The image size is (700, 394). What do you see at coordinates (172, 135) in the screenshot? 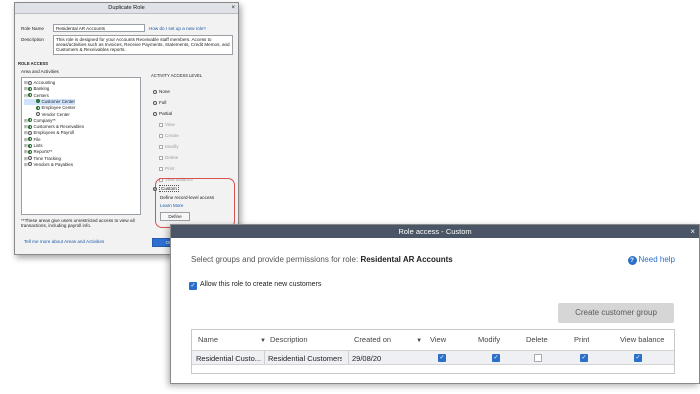
I see `partial-option-label: Create` at bounding box center [172, 135].